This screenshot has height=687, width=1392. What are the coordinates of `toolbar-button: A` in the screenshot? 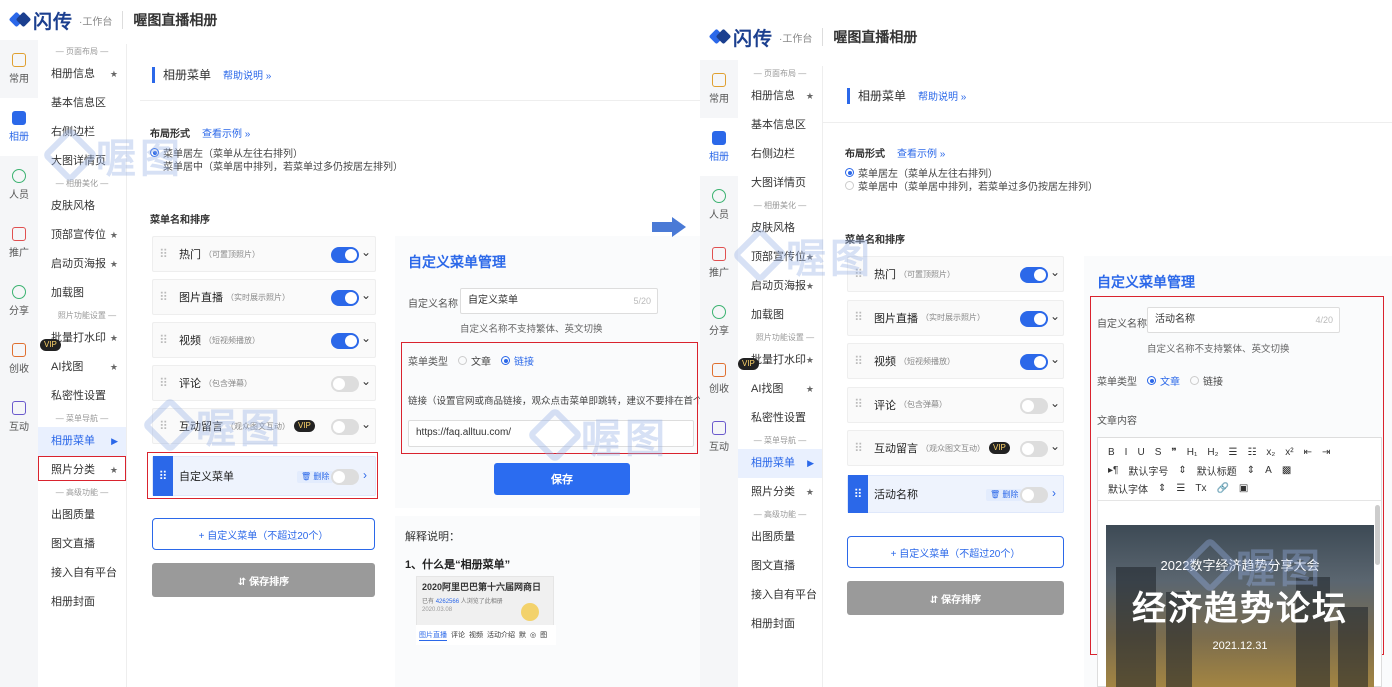 It's located at (1268, 470).